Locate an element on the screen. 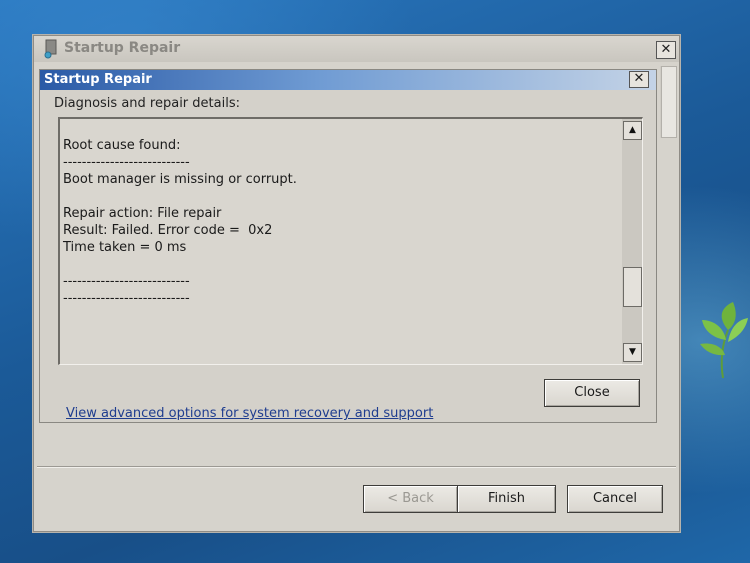  window-scrollbar-thumb is located at coordinates (669, 102).